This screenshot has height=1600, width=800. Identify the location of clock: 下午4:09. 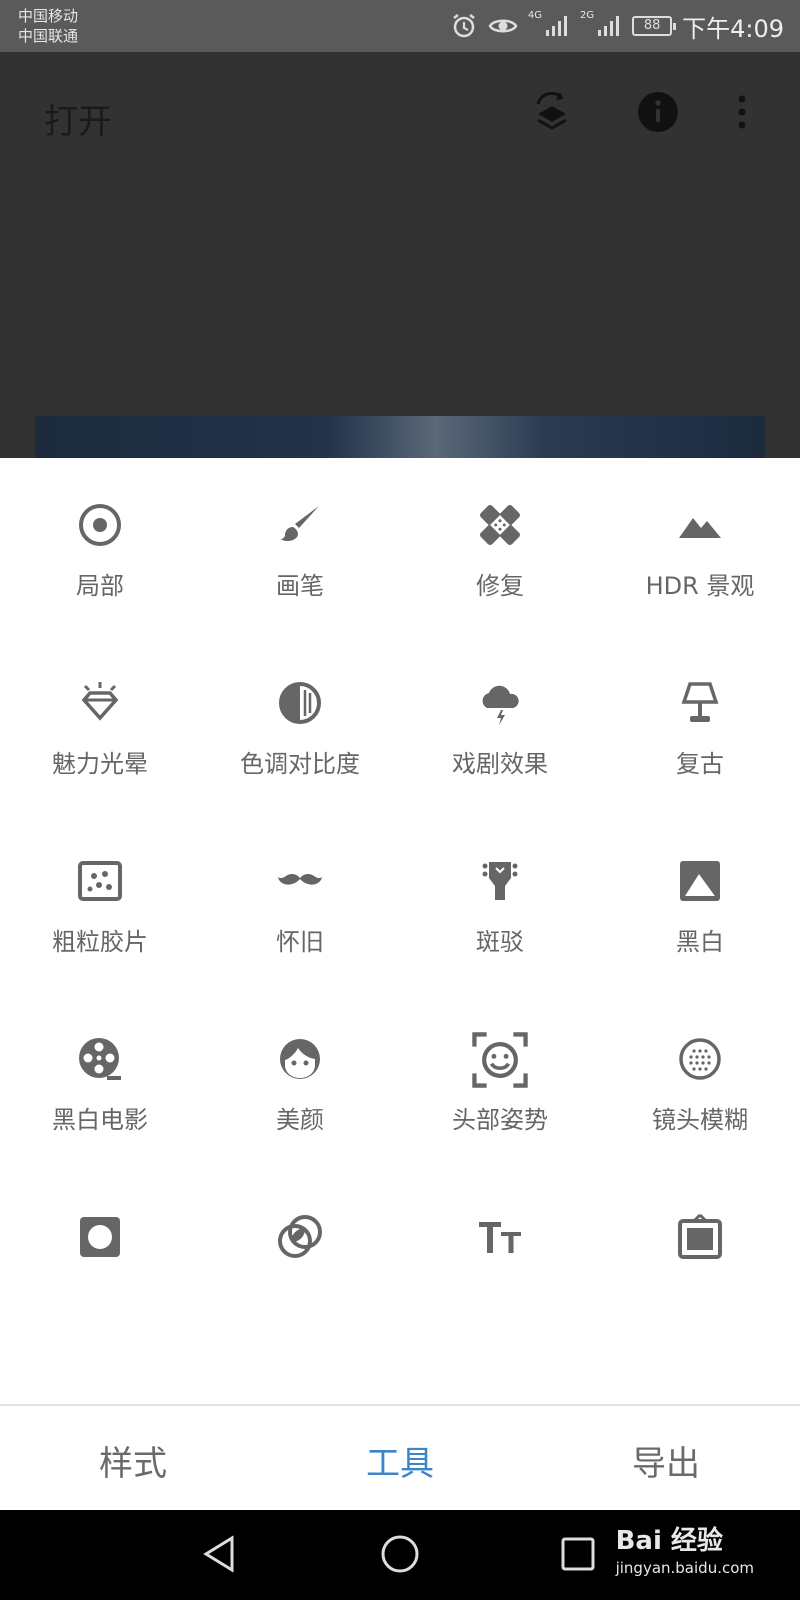
(733, 28).